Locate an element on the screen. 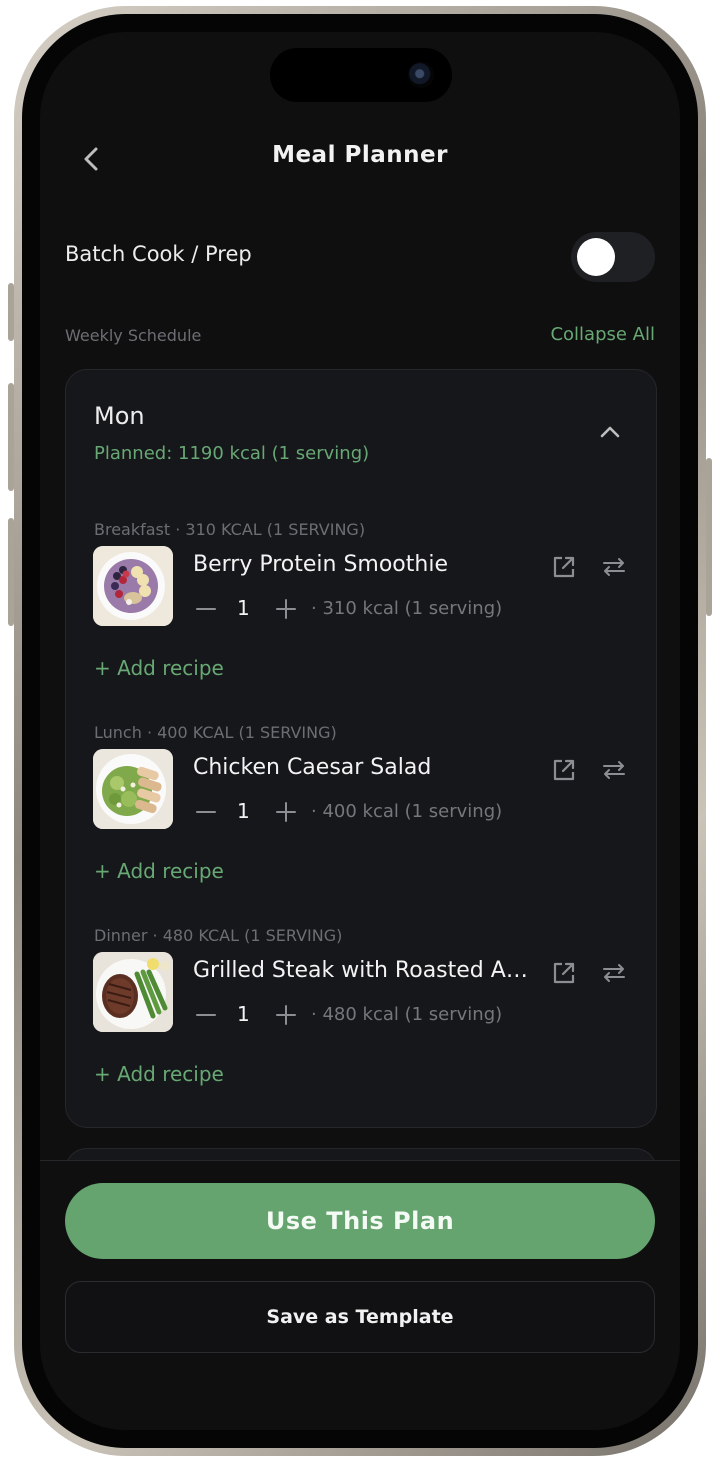 This screenshot has height=1463, width=720. meal-label: Breakfast · 310 KCAL (1 SERVING) is located at coordinates (230, 529).